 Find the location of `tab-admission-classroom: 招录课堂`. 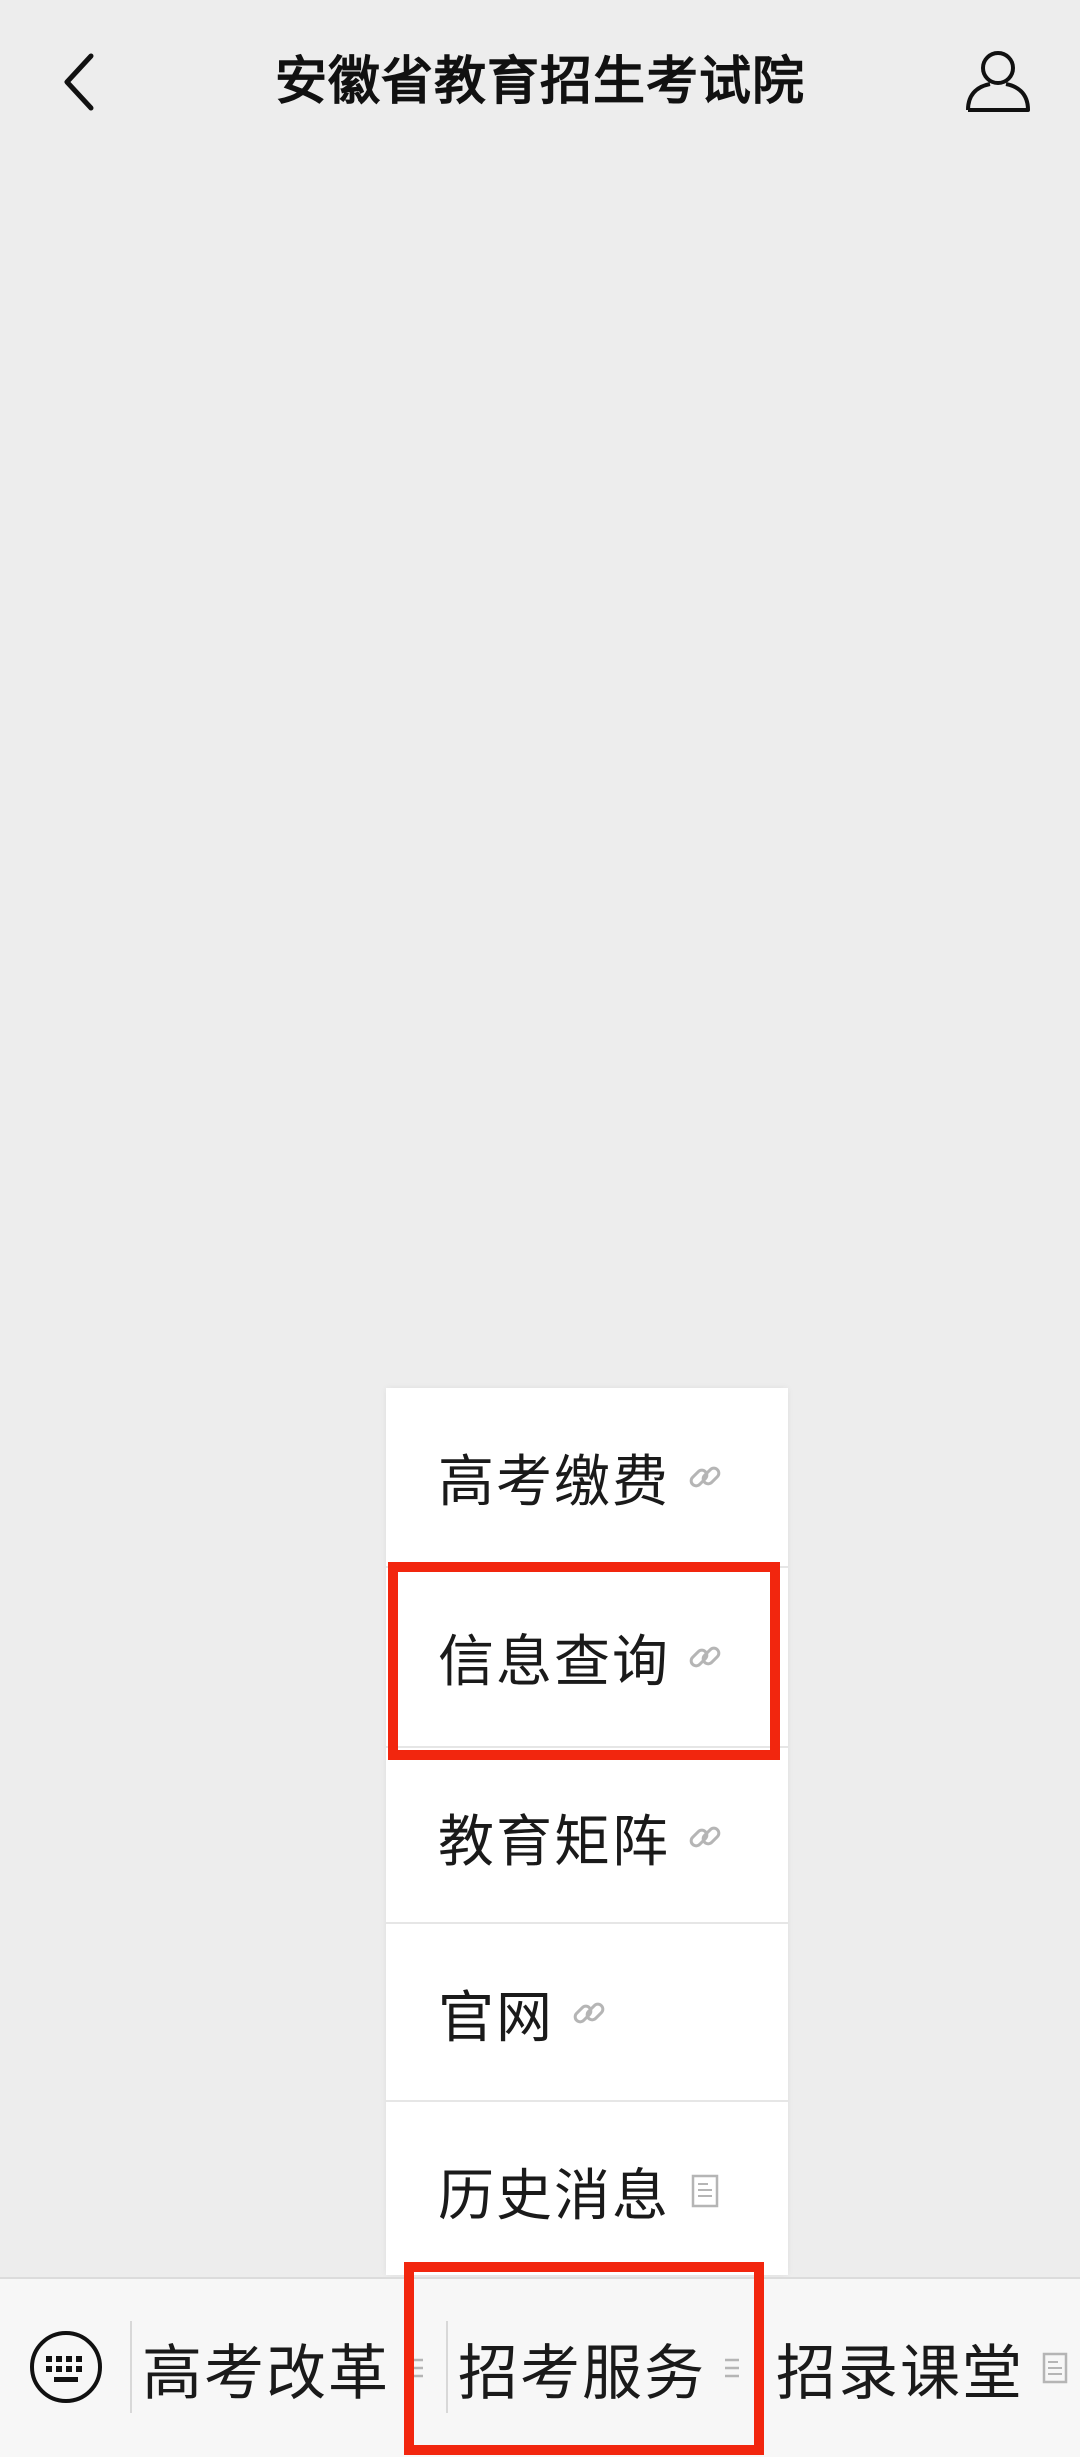

tab-admission-classroom: 招录课堂 is located at coordinates (926, 2368).